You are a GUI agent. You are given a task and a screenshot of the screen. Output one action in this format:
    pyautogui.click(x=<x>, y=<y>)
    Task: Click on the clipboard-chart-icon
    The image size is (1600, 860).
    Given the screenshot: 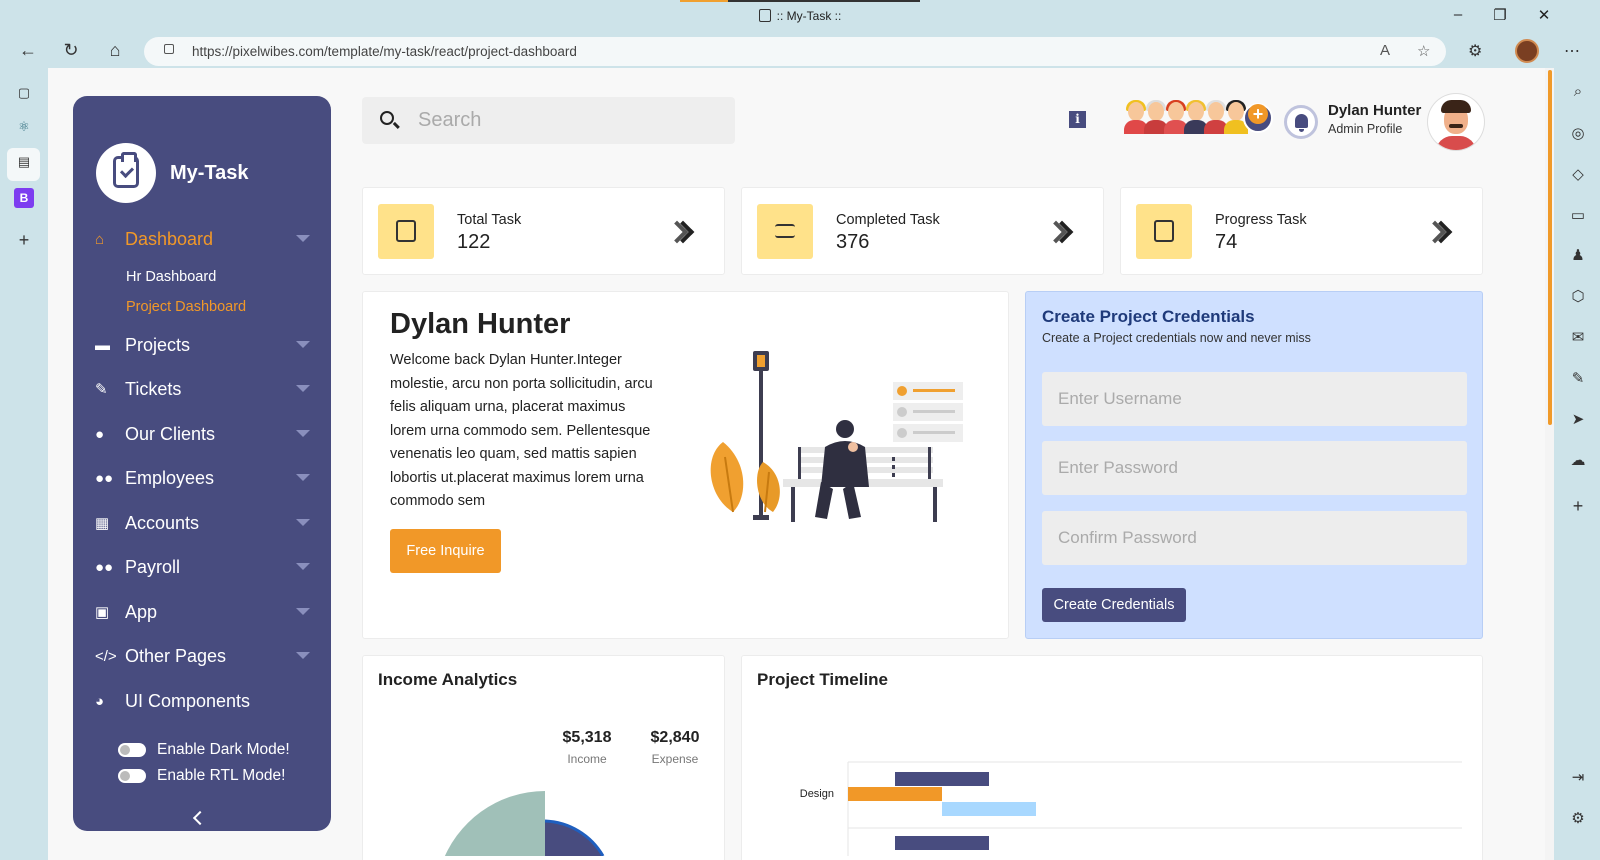 What is the action you would take?
    pyautogui.click(x=1164, y=231)
    